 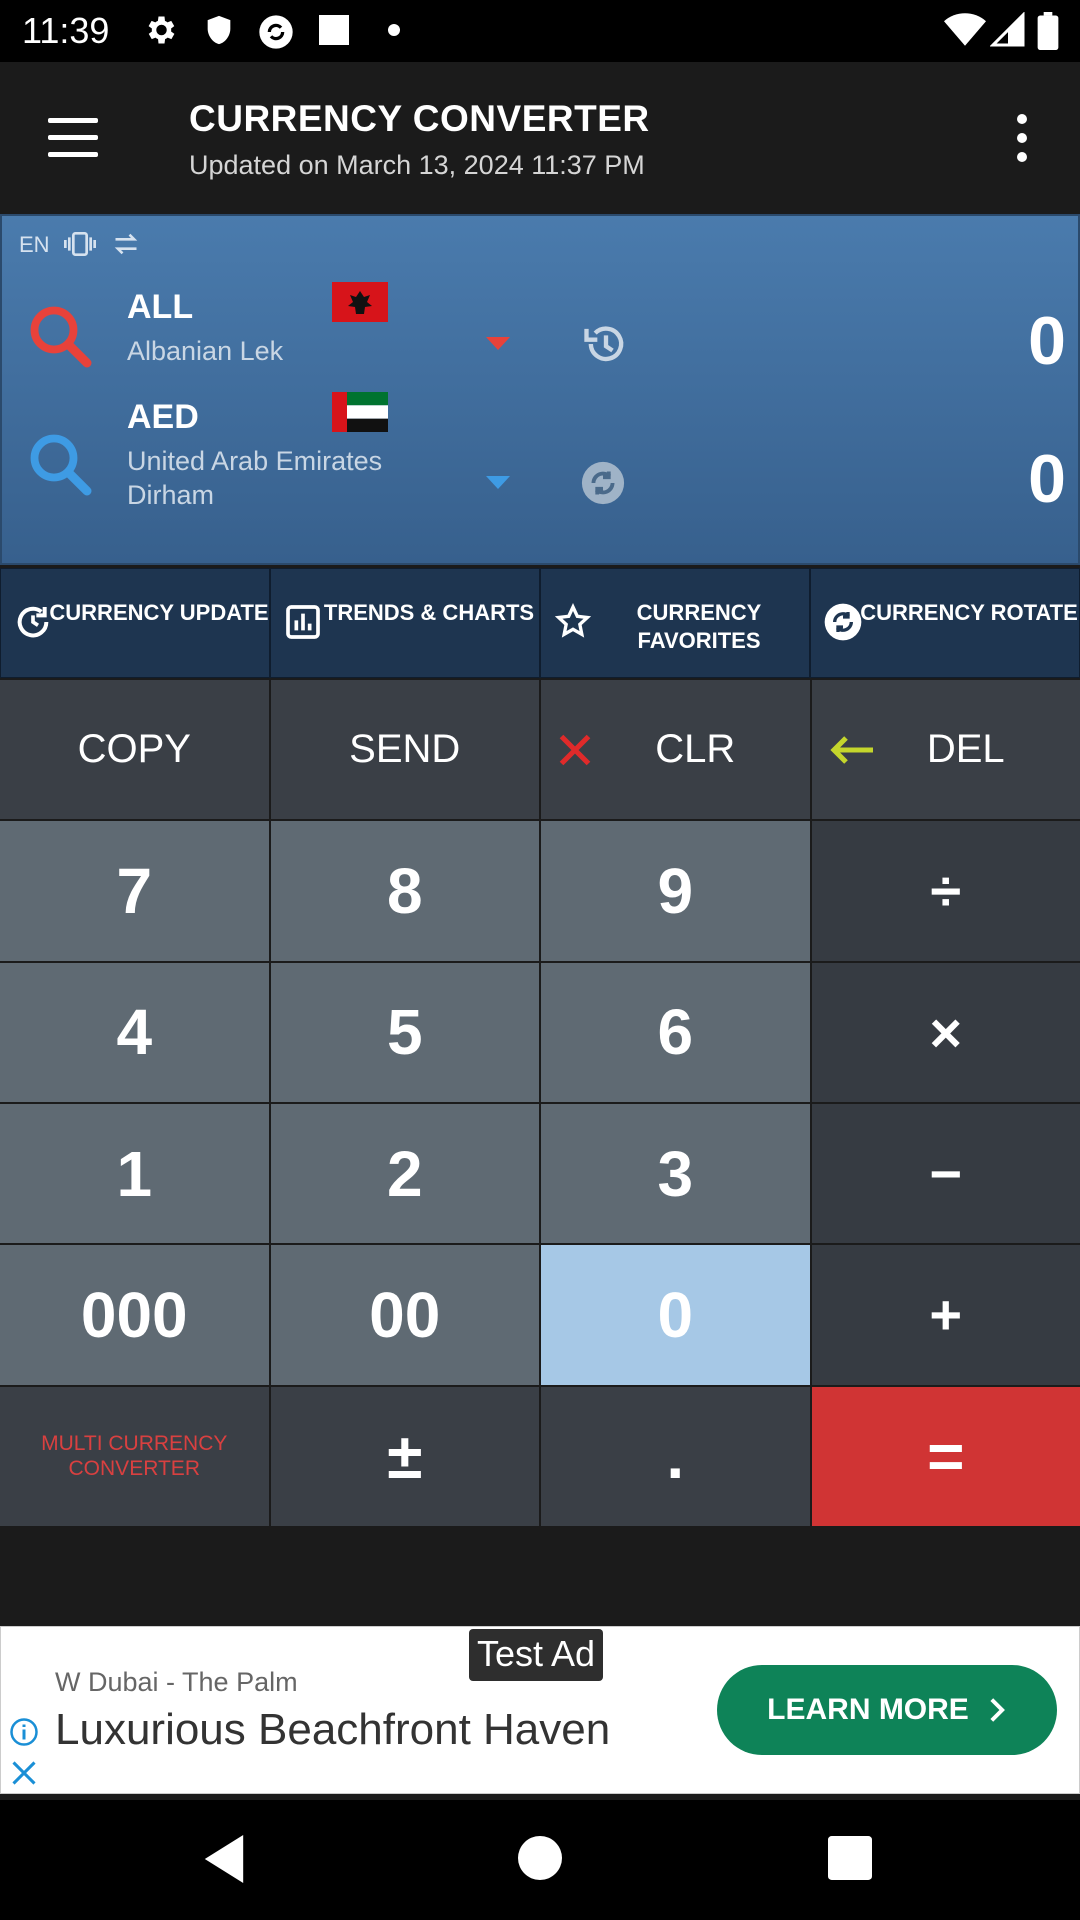 What do you see at coordinates (695, 749) in the screenshot?
I see `clear-label: CLR` at bounding box center [695, 749].